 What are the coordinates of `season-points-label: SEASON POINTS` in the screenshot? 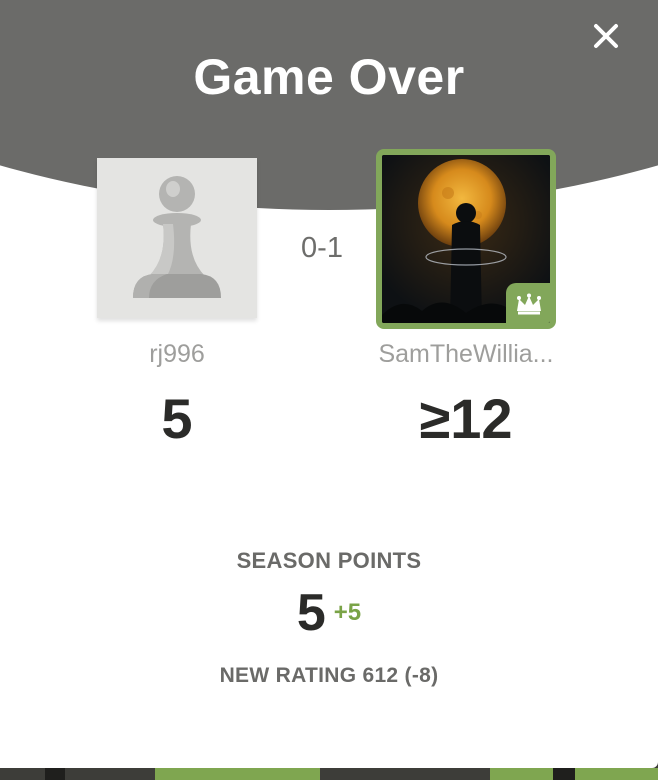 It's located at (329, 560).